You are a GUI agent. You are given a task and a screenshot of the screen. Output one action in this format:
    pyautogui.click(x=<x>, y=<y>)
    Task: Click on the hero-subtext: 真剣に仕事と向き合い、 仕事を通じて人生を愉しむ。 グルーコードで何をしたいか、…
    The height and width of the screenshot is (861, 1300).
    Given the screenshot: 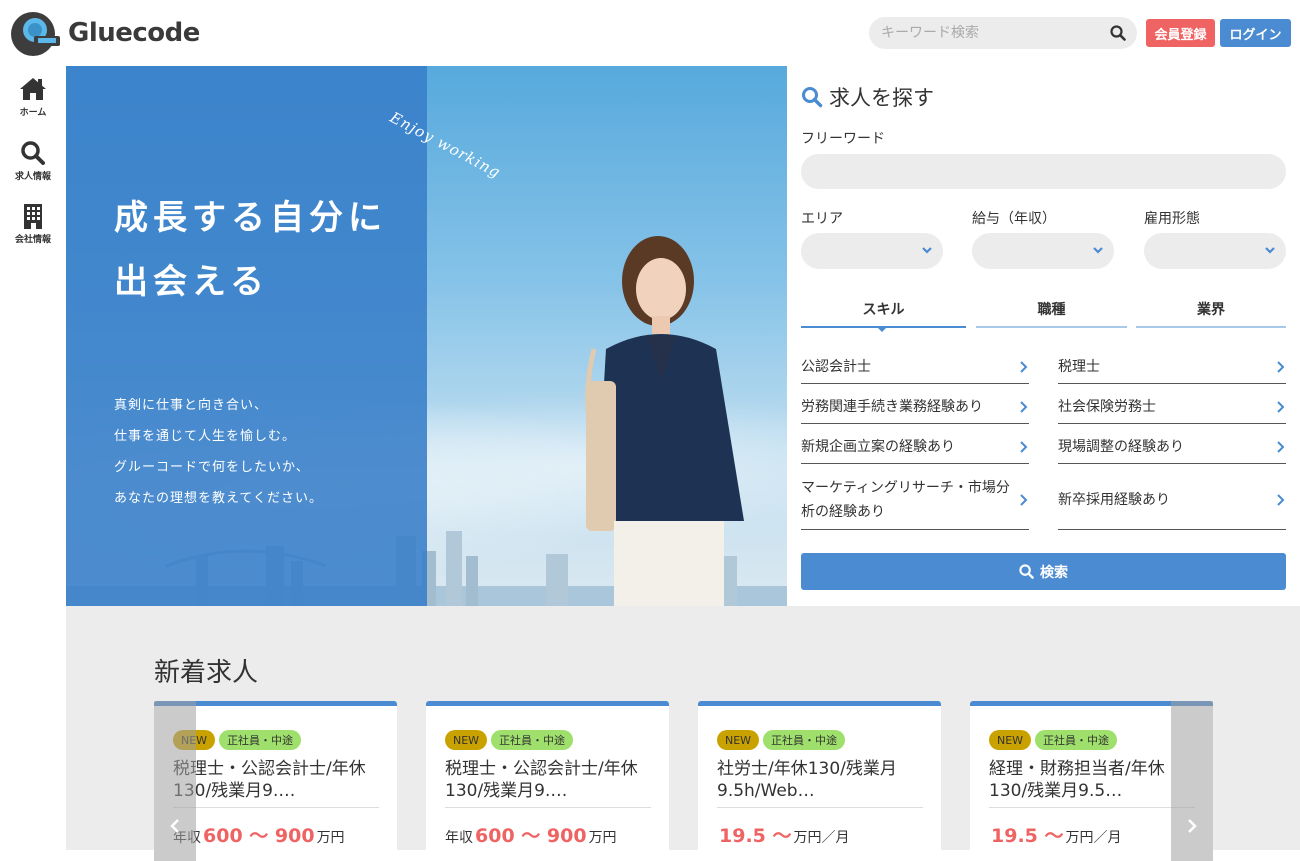 What is the action you would take?
    pyautogui.click(x=218, y=452)
    